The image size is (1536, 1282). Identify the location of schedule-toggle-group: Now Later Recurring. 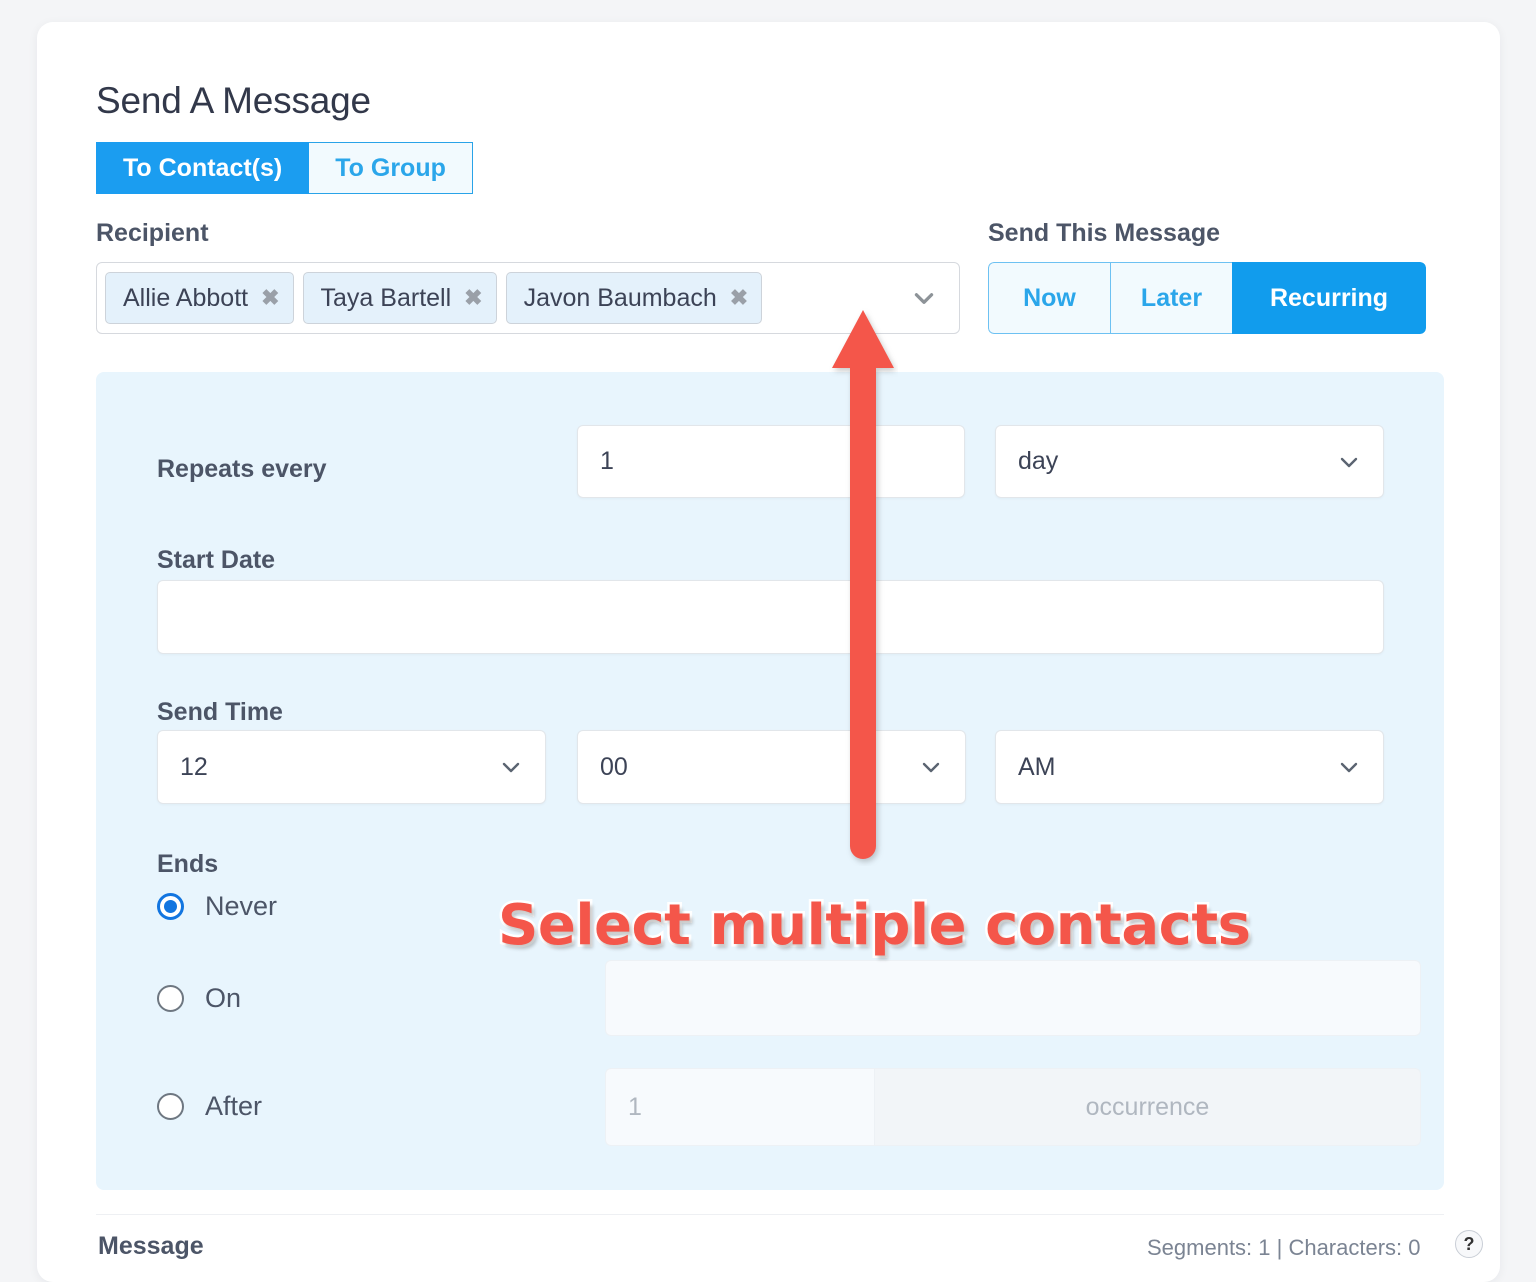
(1207, 298).